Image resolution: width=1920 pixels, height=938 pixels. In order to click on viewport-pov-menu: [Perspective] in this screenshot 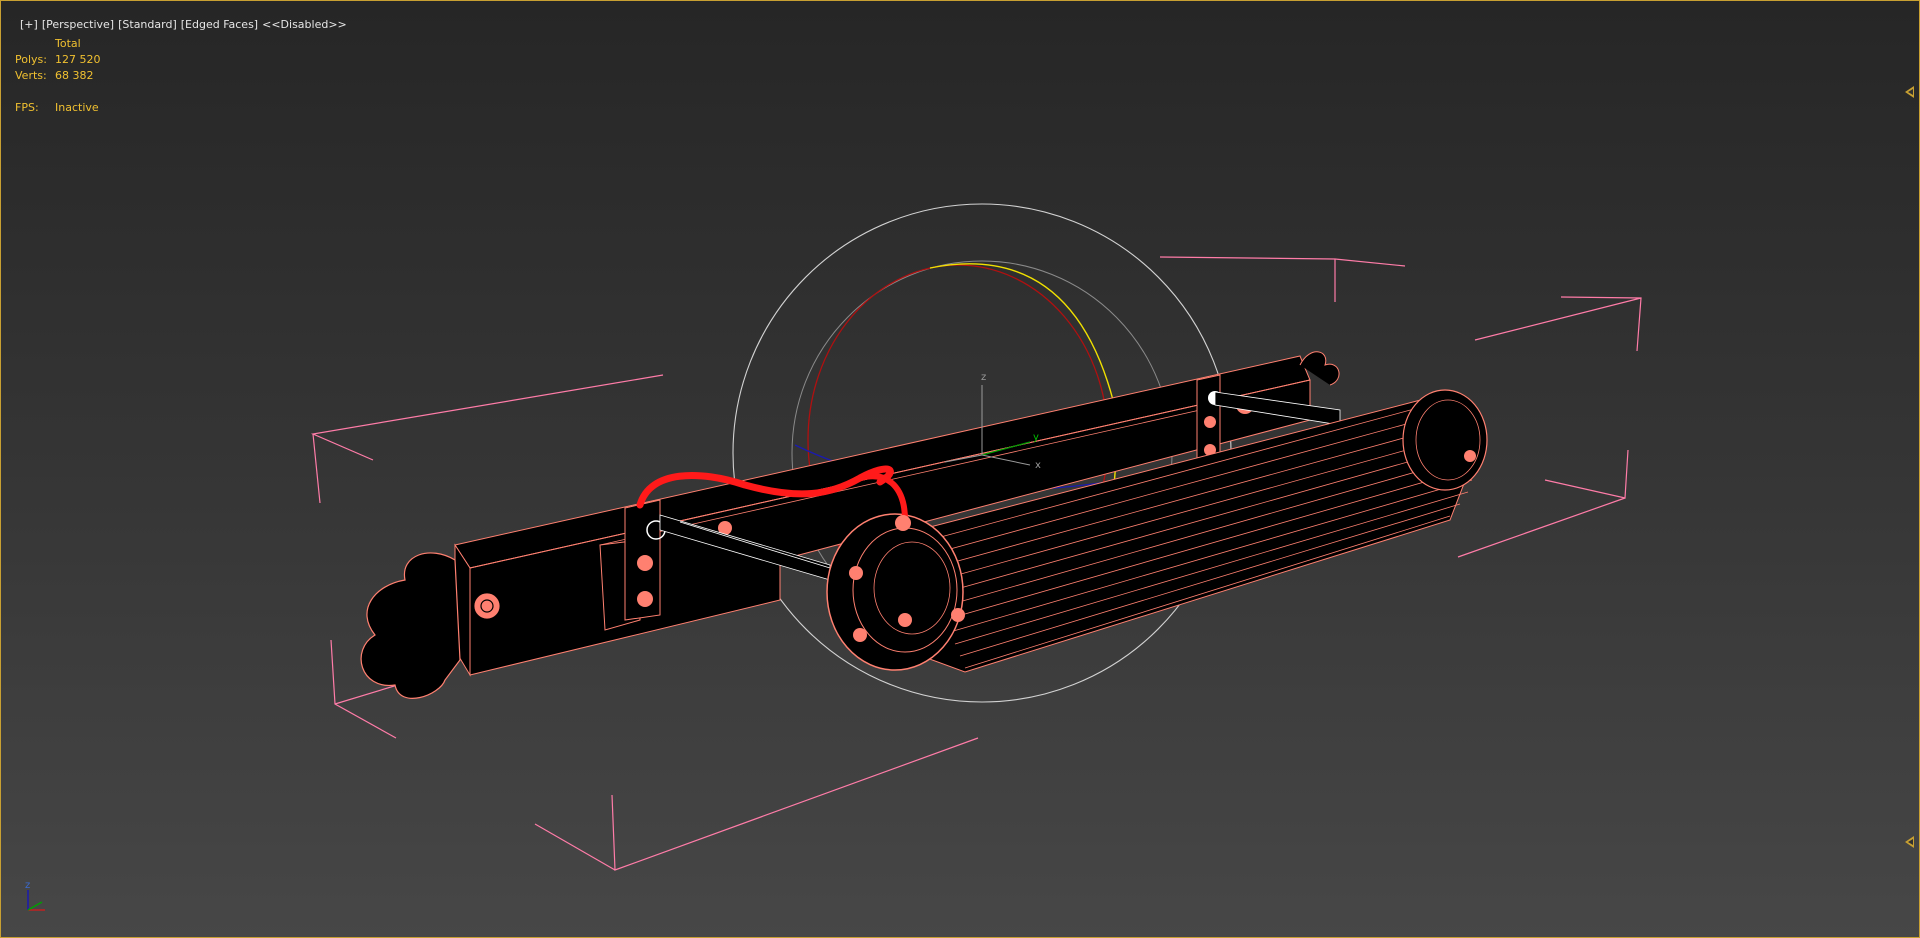, I will do `click(78, 24)`.